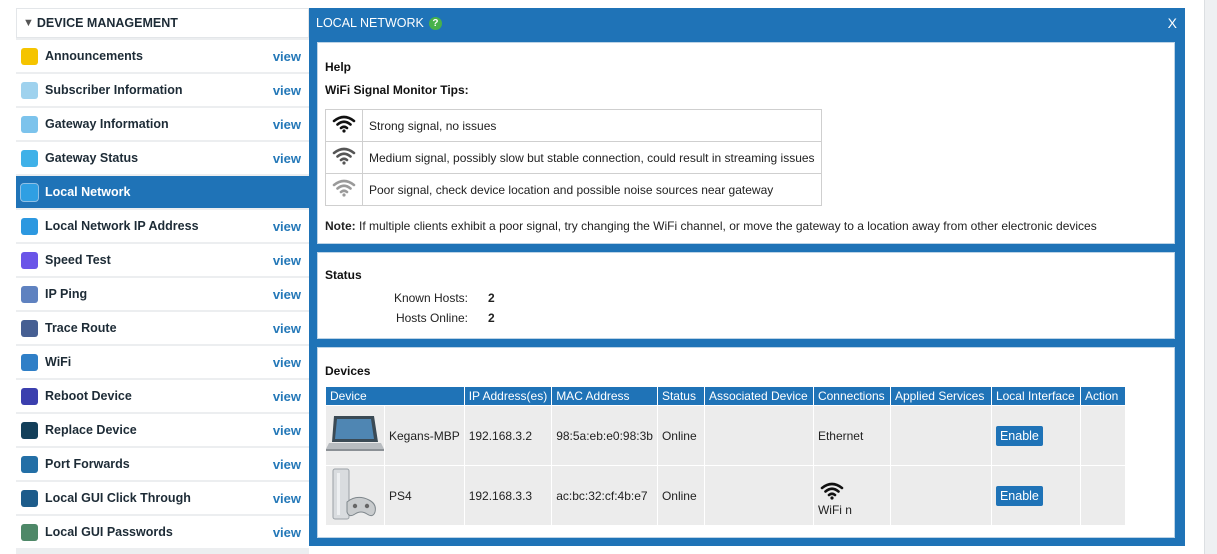 The image size is (1217, 554). I want to click on sidebar-header-label: DEVICE MANAGEMENT, so click(107, 23).